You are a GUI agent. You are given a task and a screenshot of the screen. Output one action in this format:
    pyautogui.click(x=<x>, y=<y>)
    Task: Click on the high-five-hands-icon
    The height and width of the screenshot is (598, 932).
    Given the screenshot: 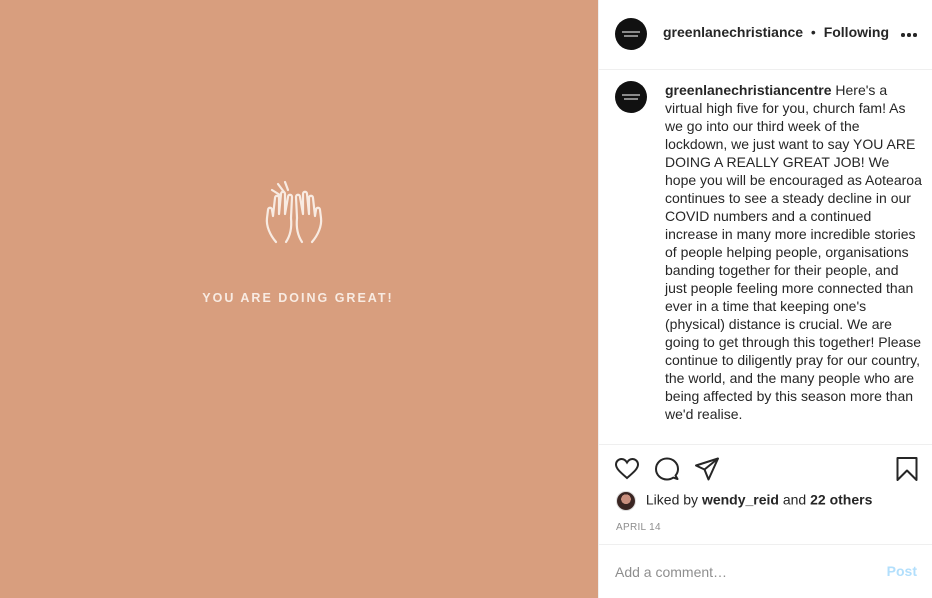 What is the action you would take?
    pyautogui.click(x=294, y=212)
    